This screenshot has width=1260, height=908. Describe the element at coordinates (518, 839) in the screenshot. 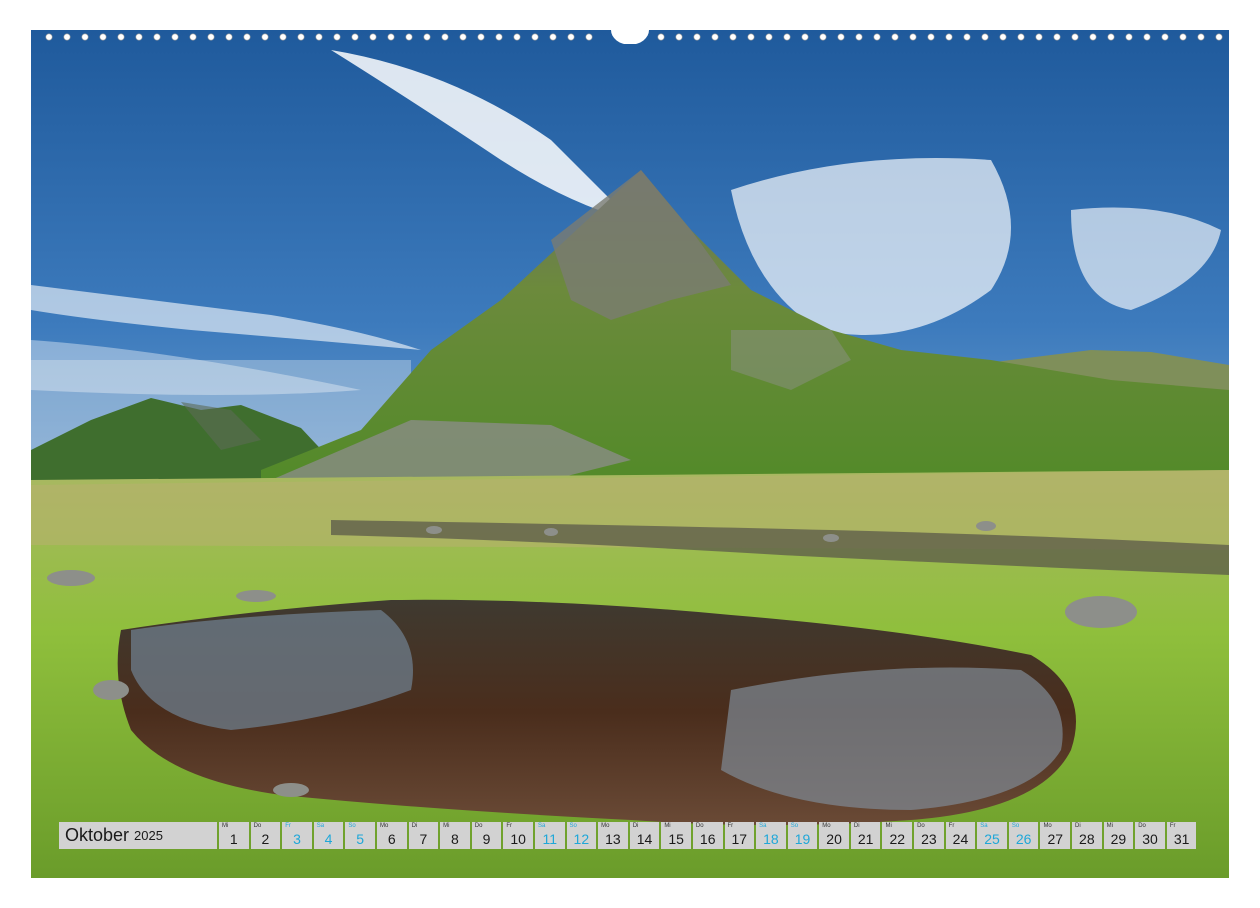

I see `day-number: 10` at that location.